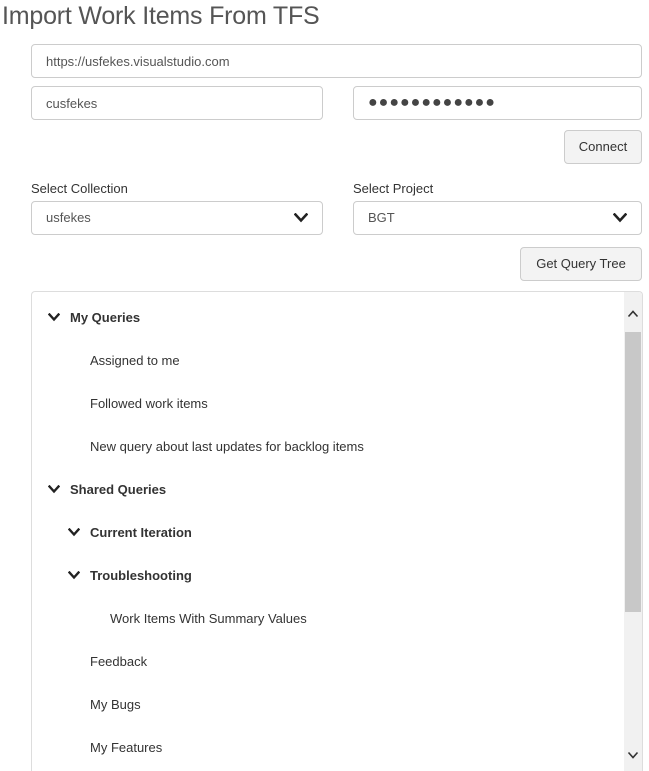 This screenshot has width=649, height=771. What do you see at coordinates (161, 16) in the screenshot?
I see `page-title: Import Work Items From TFS` at bounding box center [161, 16].